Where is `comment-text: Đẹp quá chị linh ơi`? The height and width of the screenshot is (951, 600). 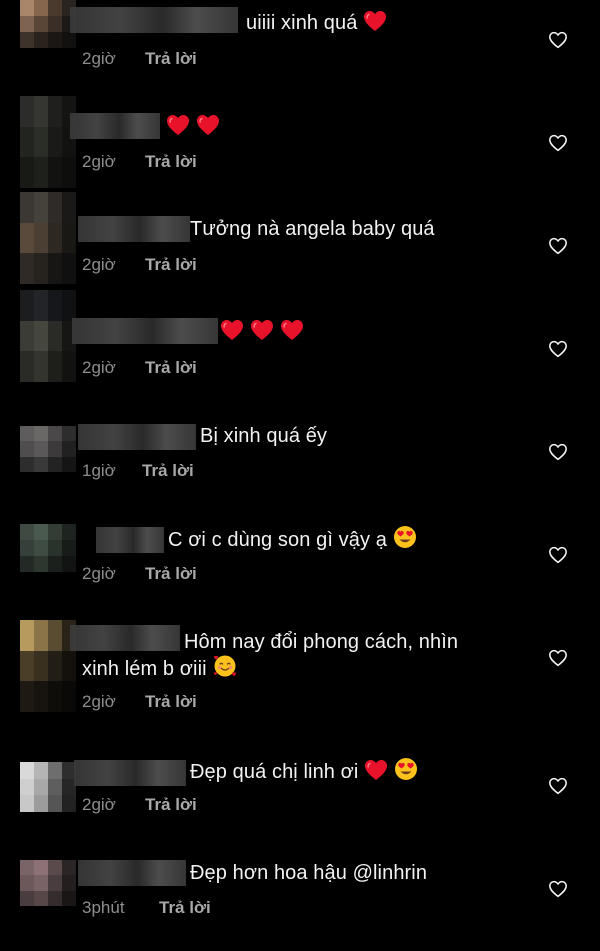
comment-text: Đẹp quá chị linh ơi is located at coordinates (304, 771).